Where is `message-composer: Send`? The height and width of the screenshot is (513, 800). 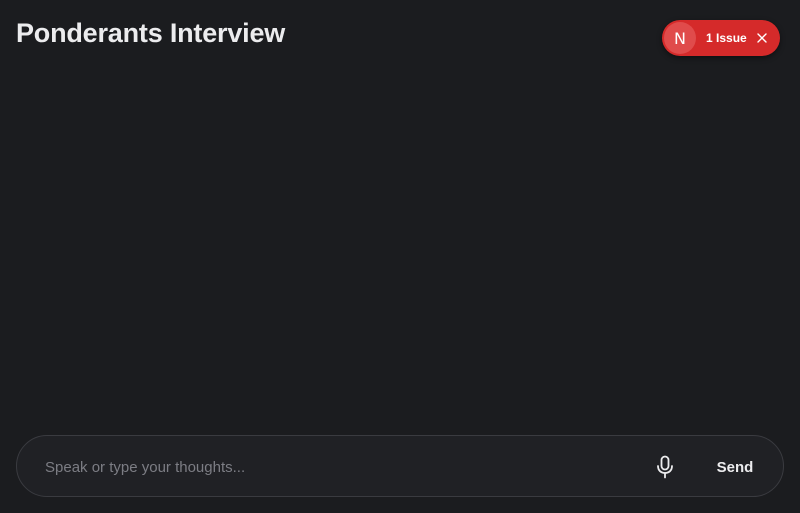 message-composer: Send is located at coordinates (400, 466).